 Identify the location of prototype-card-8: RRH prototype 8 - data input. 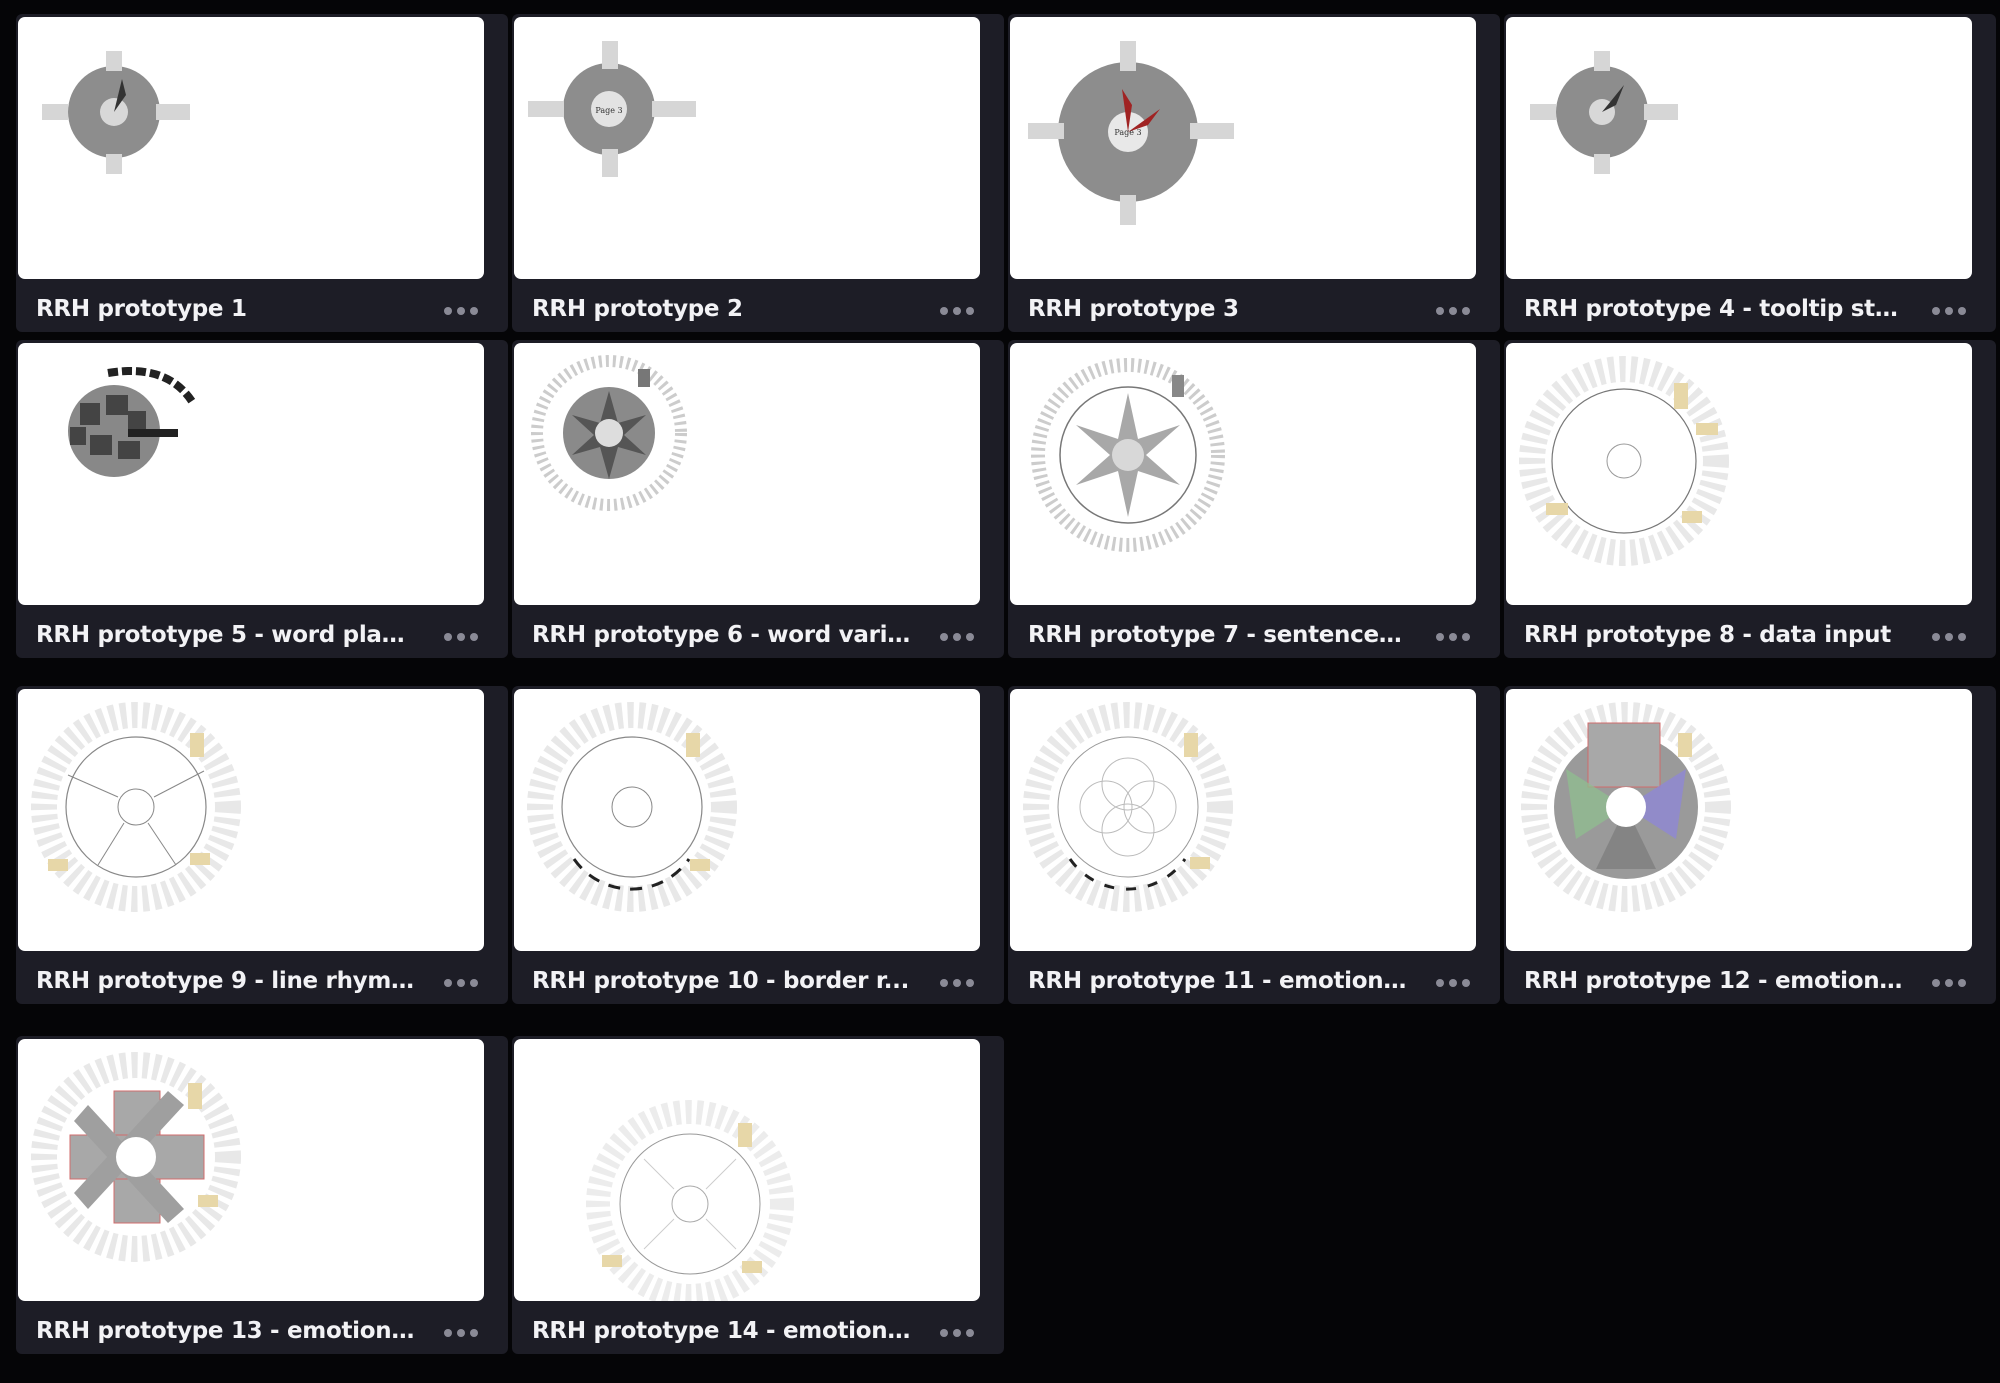
(1750, 499).